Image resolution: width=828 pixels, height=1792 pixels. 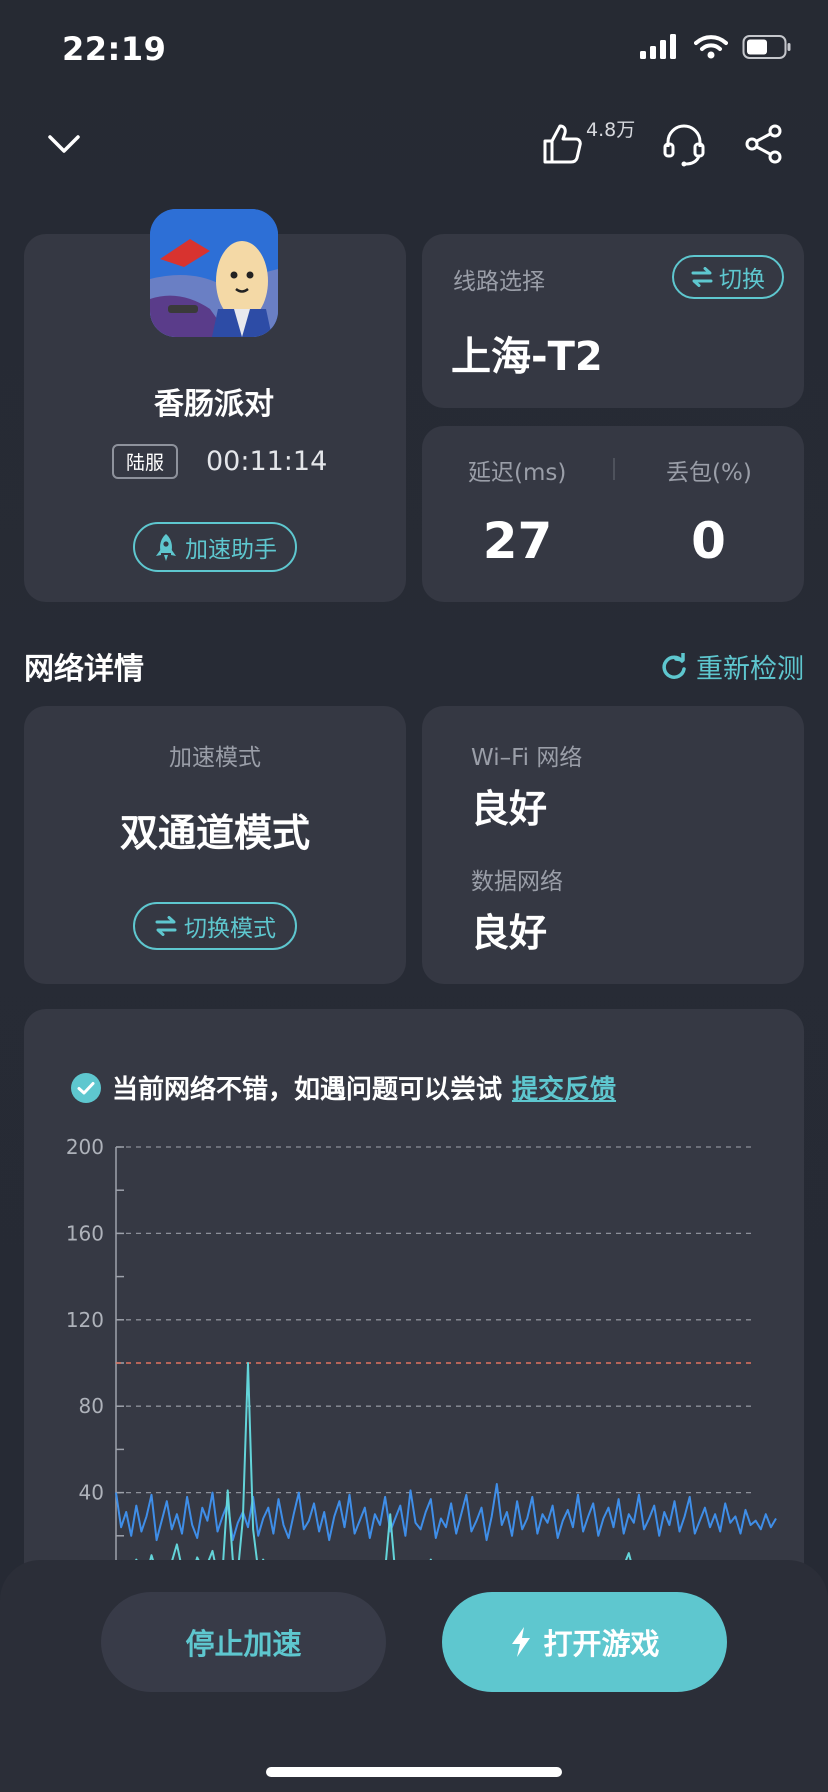 What do you see at coordinates (145, 461) in the screenshot?
I see `server-tag: 陆服` at bounding box center [145, 461].